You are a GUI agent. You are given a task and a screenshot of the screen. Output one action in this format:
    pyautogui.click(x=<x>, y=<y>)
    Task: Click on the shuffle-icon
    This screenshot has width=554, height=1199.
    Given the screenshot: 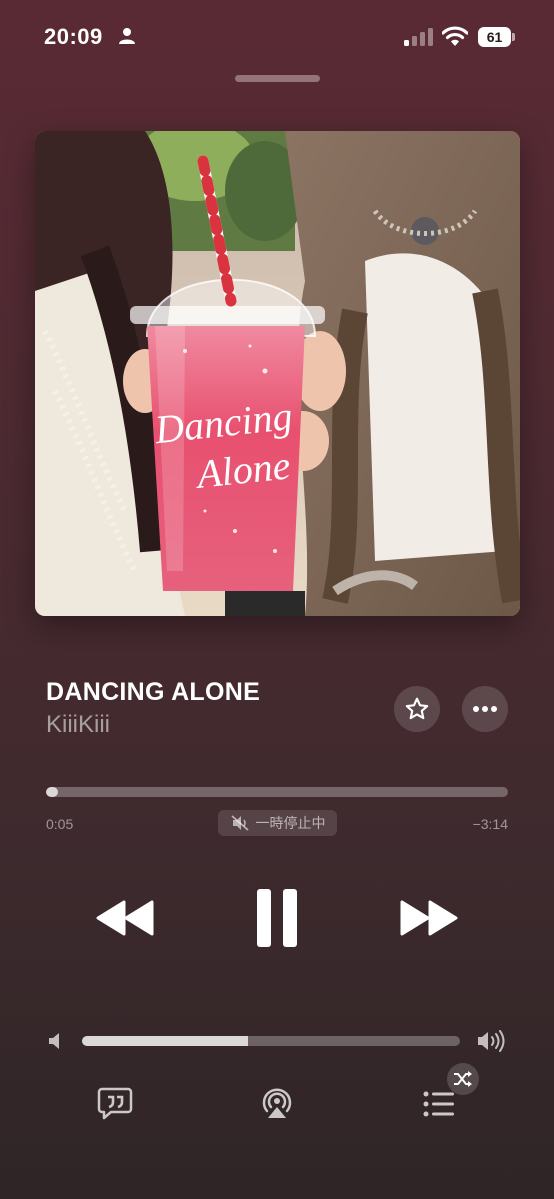 What is the action you would take?
    pyautogui.click(x=463, y=1079)
    